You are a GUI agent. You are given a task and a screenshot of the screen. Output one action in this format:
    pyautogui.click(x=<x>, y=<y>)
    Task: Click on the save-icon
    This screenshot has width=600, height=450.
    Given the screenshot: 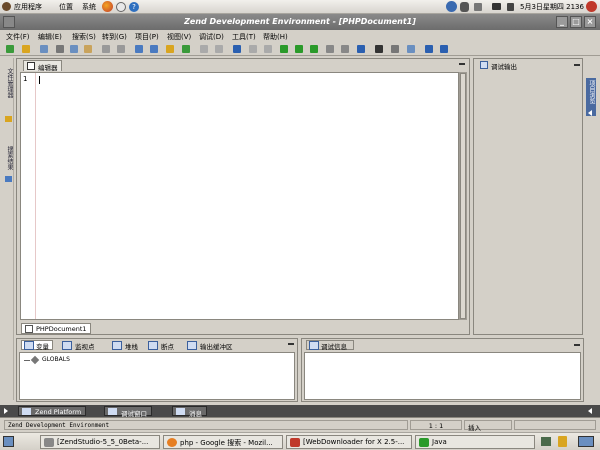 What is the action you would take?
    pyautogui.click(x=44, y=49)
    